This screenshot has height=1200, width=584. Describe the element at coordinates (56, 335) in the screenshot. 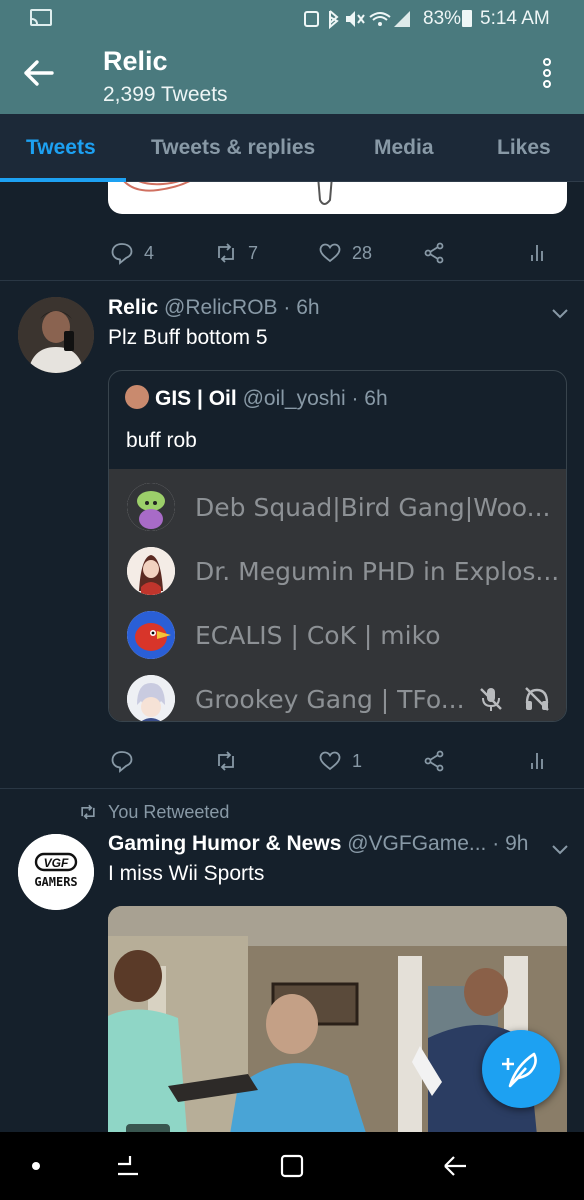

I see `avatar-relic` at that location.